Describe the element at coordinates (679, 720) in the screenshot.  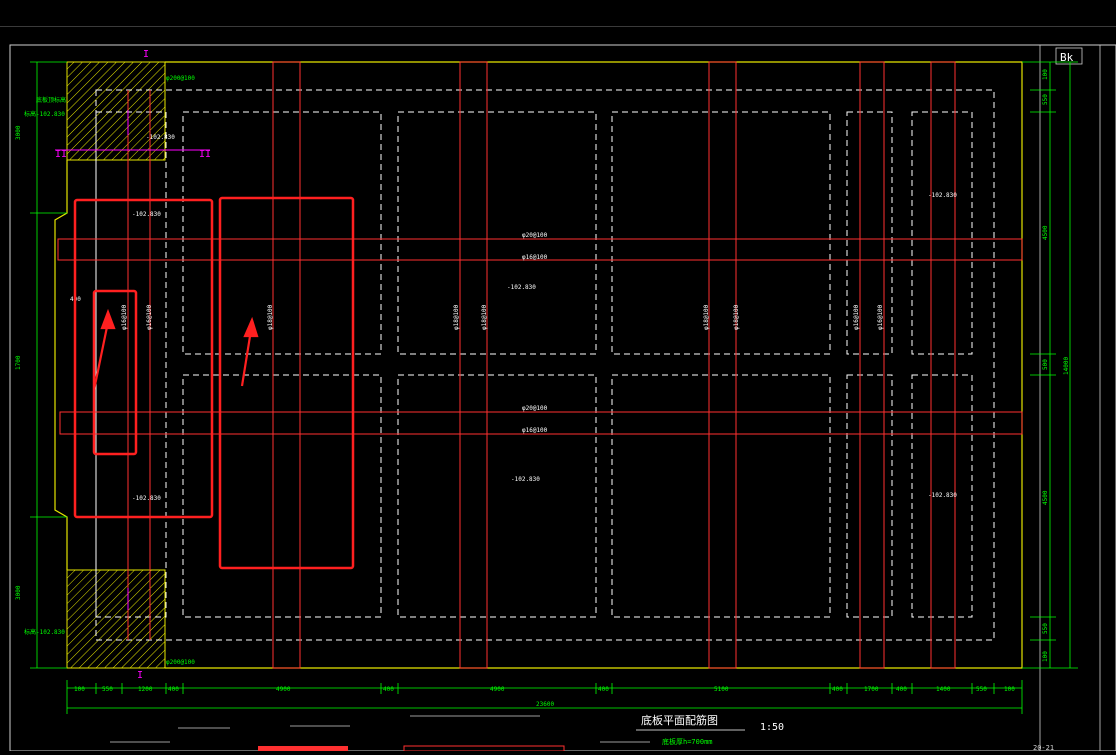
I see `drawing-title: 底板平面配筋图` at that location.